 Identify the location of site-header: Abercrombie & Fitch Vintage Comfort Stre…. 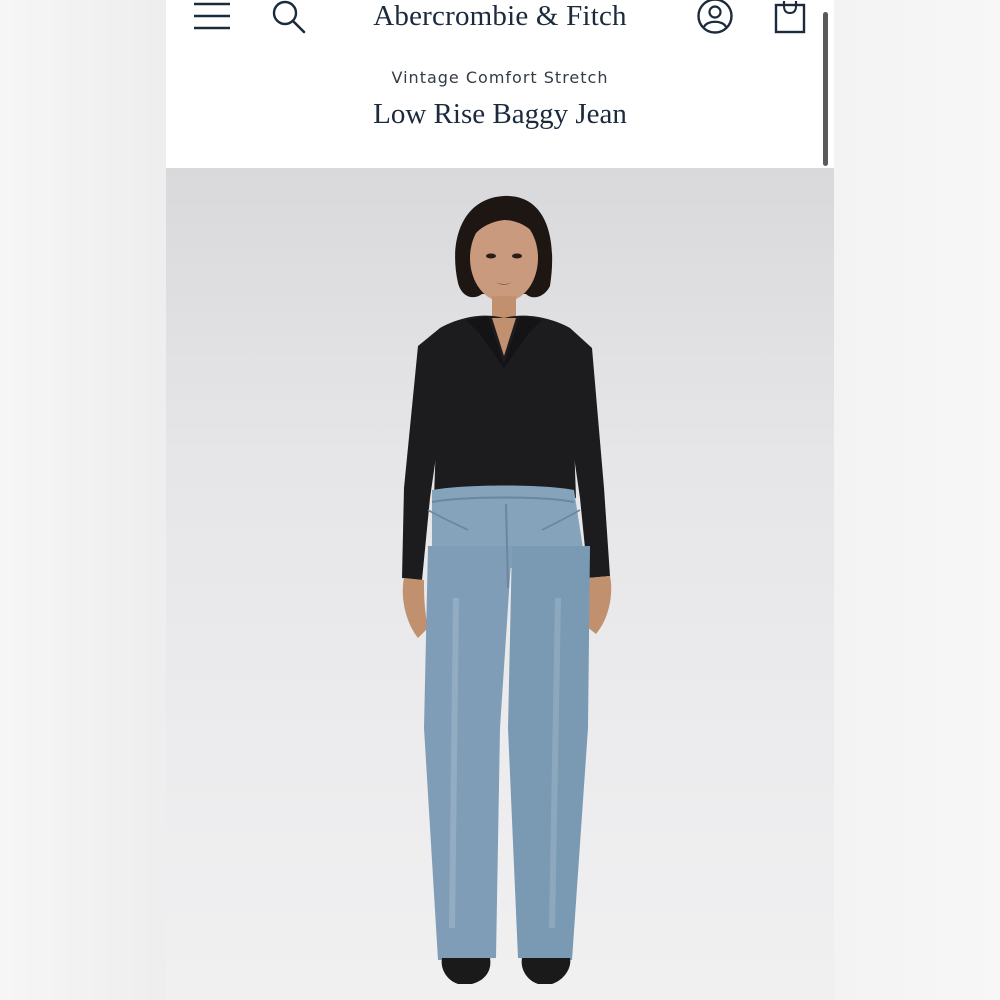
(500, 84).